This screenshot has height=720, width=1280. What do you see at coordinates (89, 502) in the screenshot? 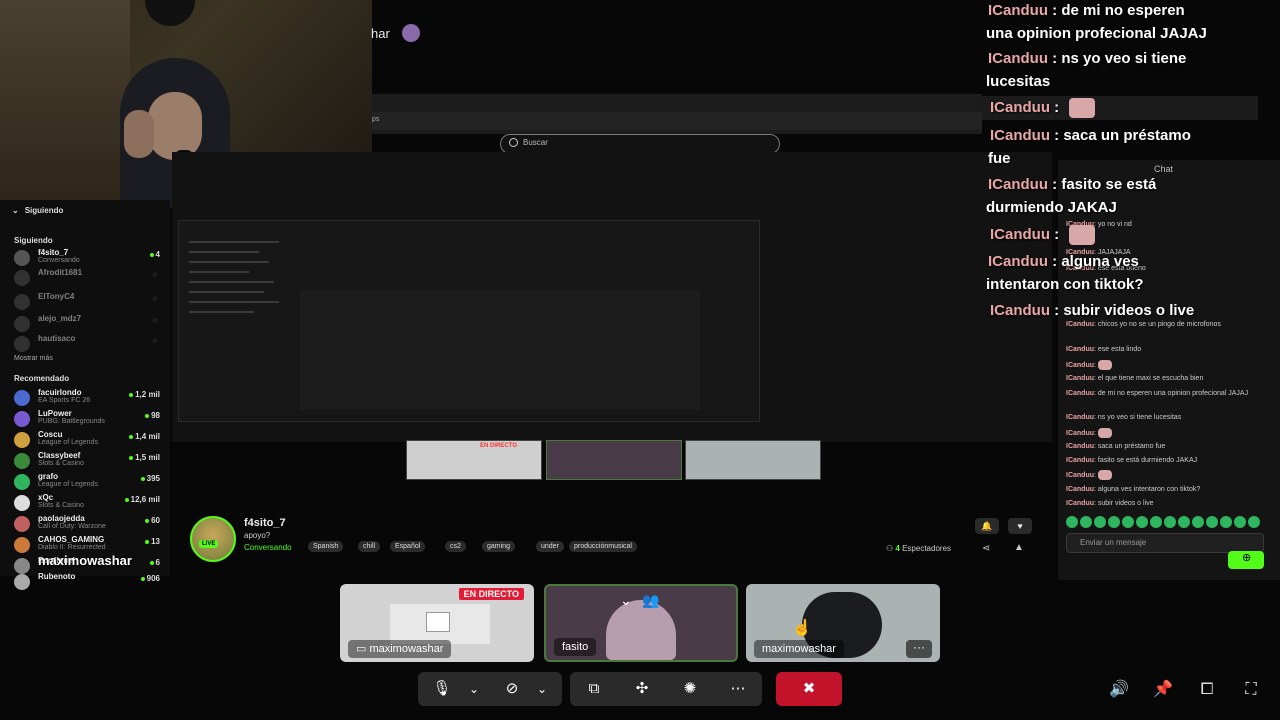
I see `sidebar-item-recommended: xQc Slots & Casino 12,6 mil` at bounding box center [89, 502].